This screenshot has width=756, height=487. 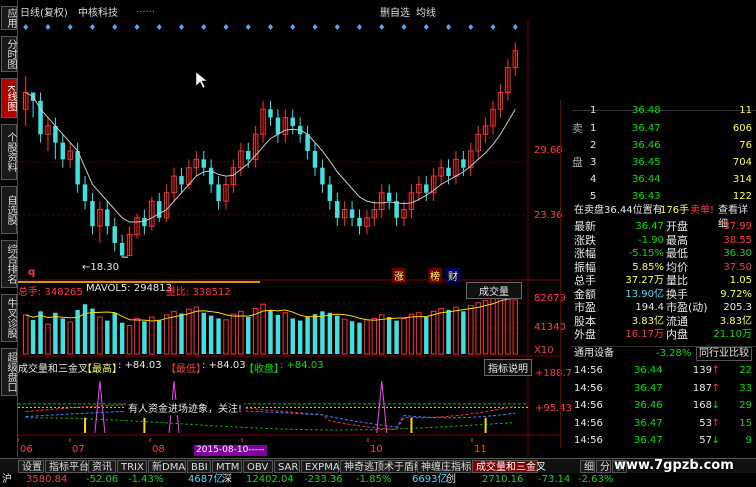 I want to click on ma-toggle-button: 均线, so click(x=426, y=11).